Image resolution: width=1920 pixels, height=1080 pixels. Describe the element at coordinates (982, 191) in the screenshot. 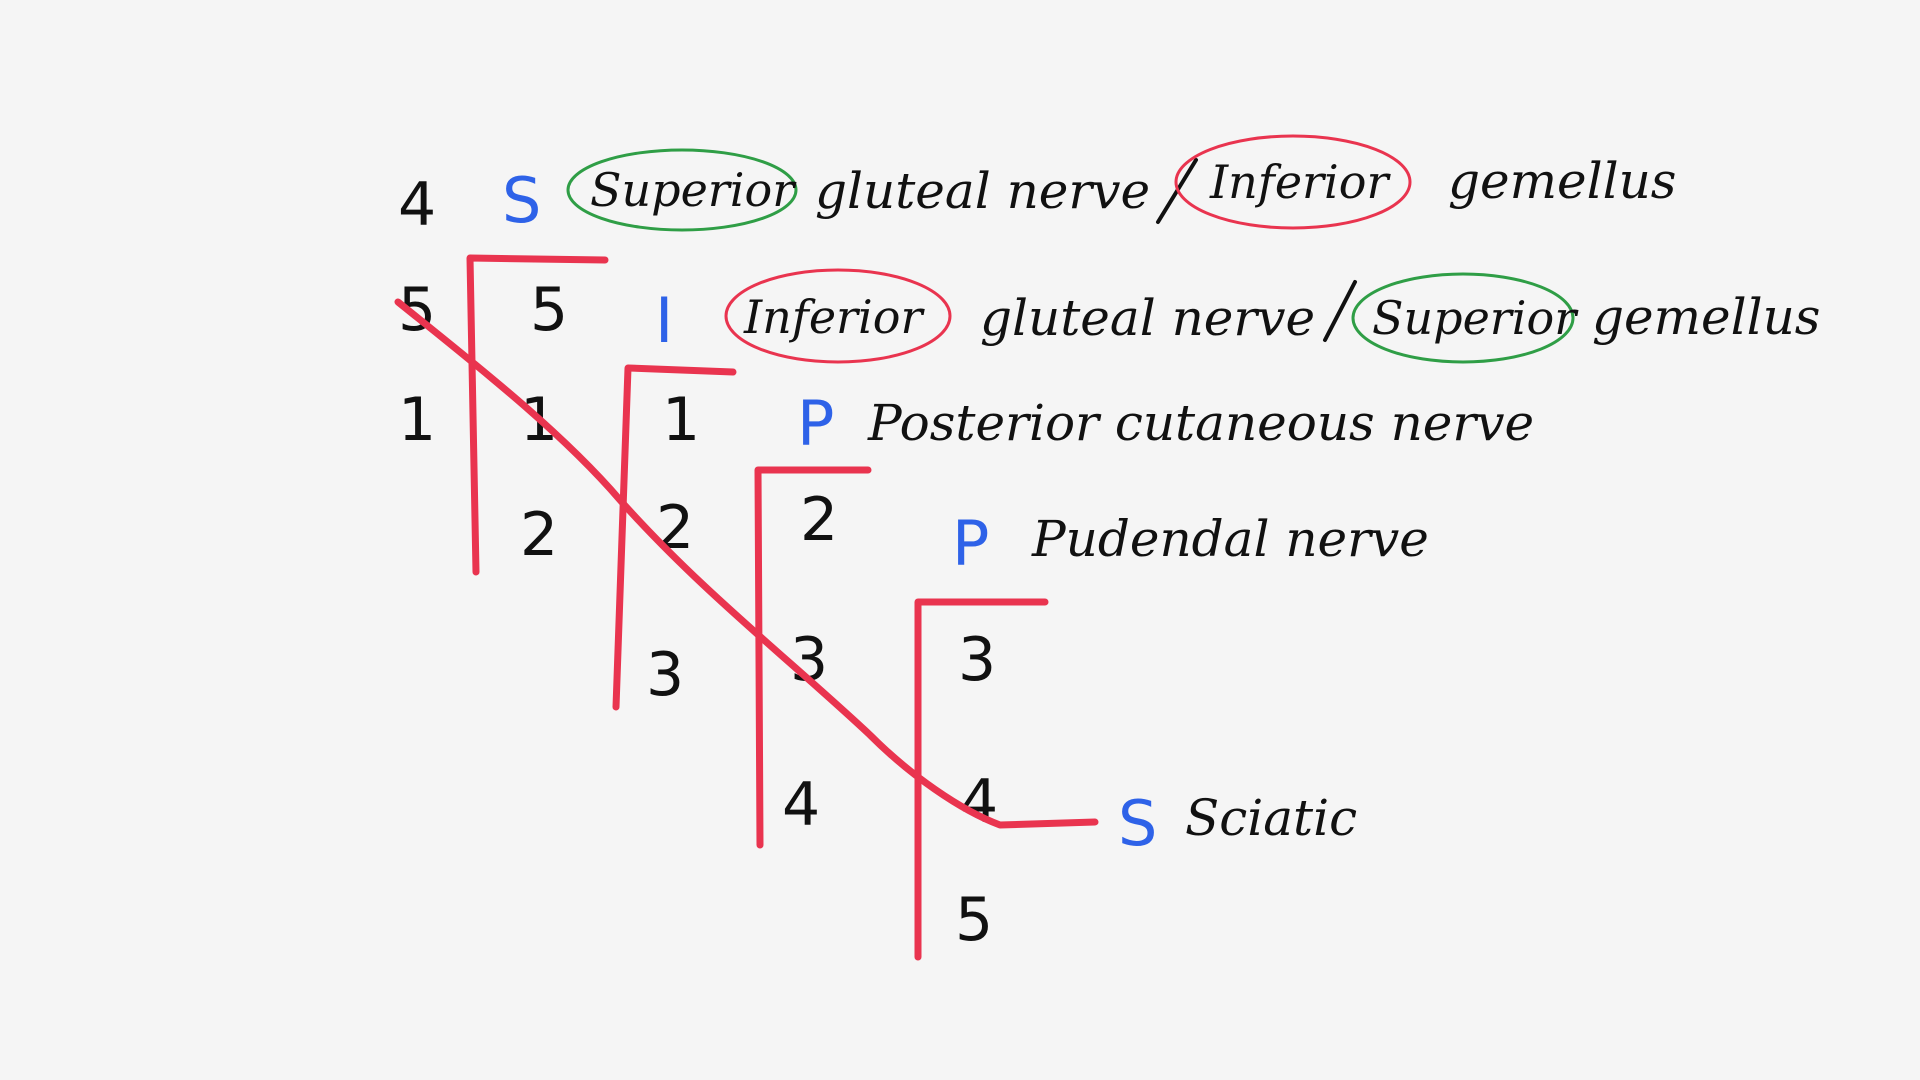

I see `text-gluteal-nerve-1: gluteal nerve` at that location.